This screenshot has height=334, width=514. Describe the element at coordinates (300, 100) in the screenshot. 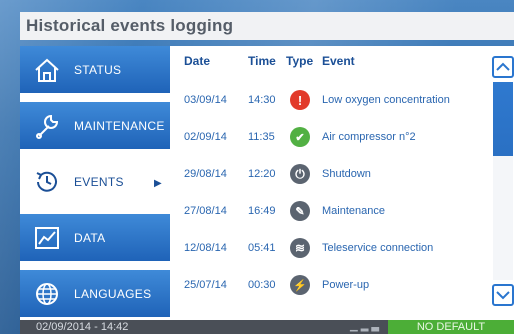

I see `alert-icon: !` at that location.